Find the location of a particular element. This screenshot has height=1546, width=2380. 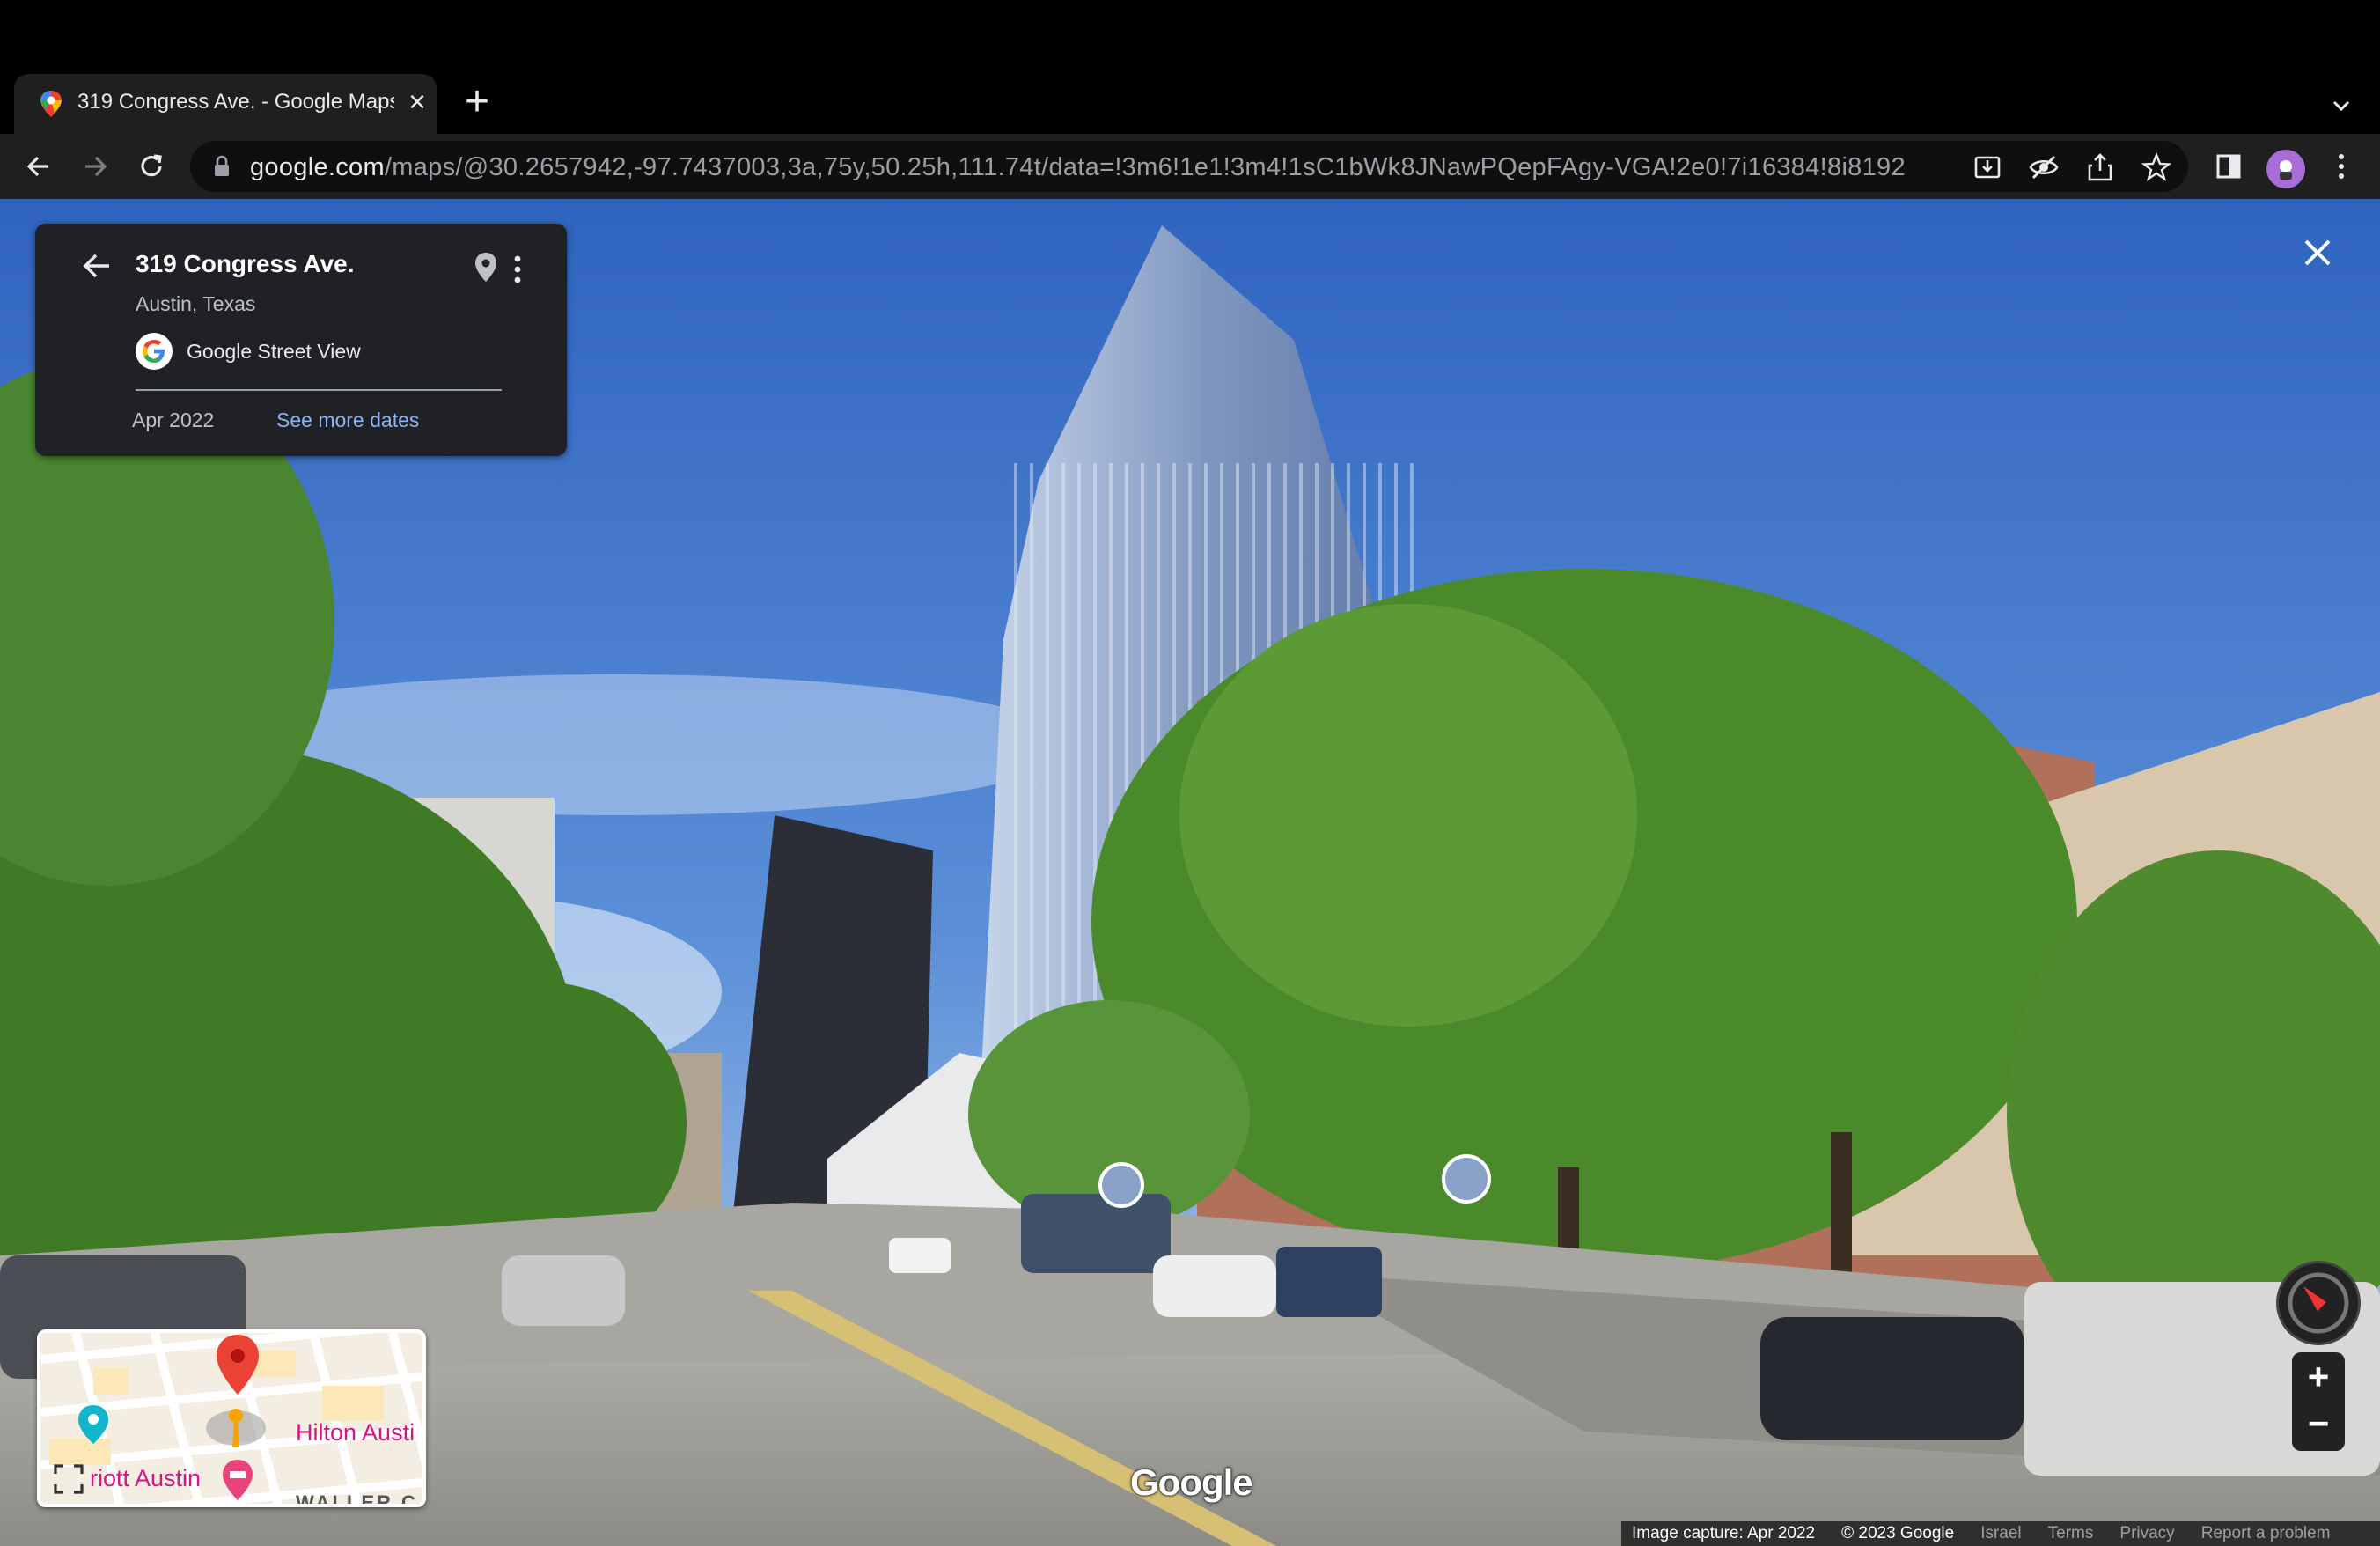

report-problem-link: Report a problem is located at coordinates (2266, 1533).